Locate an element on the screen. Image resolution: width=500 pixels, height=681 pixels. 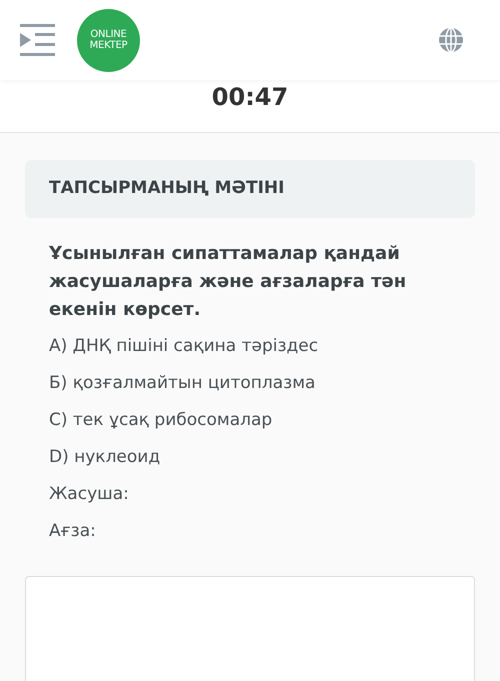
logo-text: MEKTEP is located at coordinates (109, 45).